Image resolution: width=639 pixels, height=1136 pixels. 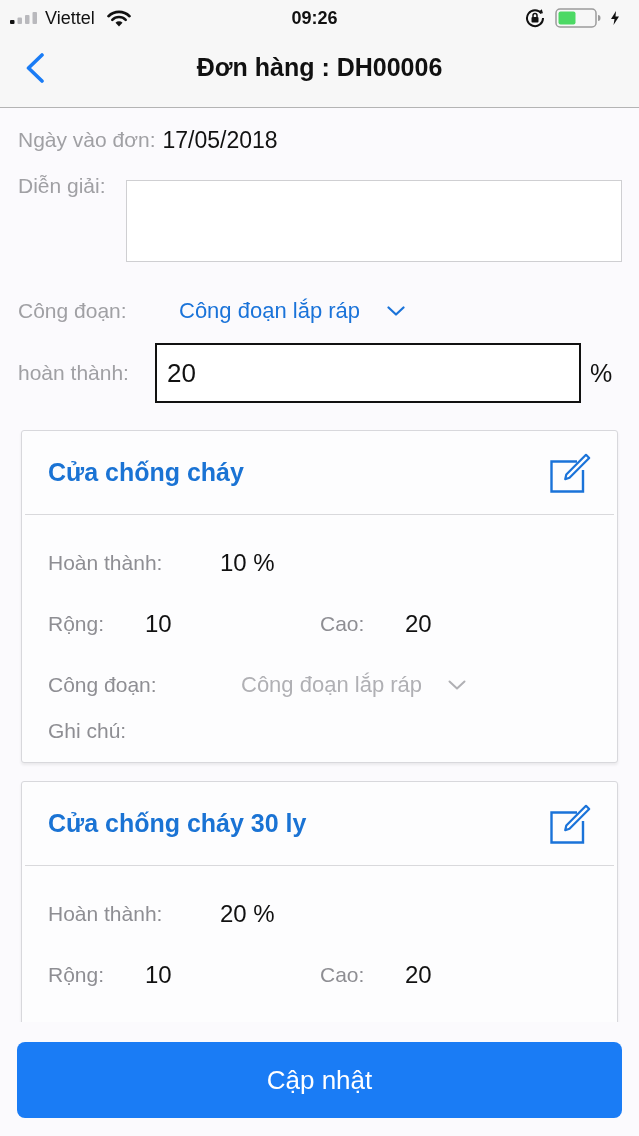 I want to click on battery-icon, so click(x=578, y=18).